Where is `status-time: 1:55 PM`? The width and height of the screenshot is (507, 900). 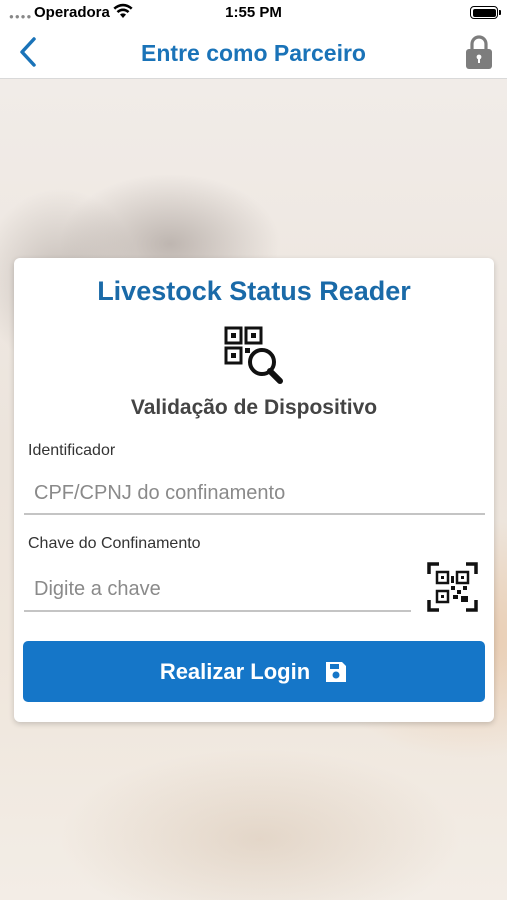 status-time: 1:55 PM is located at coordinates (253, 12).